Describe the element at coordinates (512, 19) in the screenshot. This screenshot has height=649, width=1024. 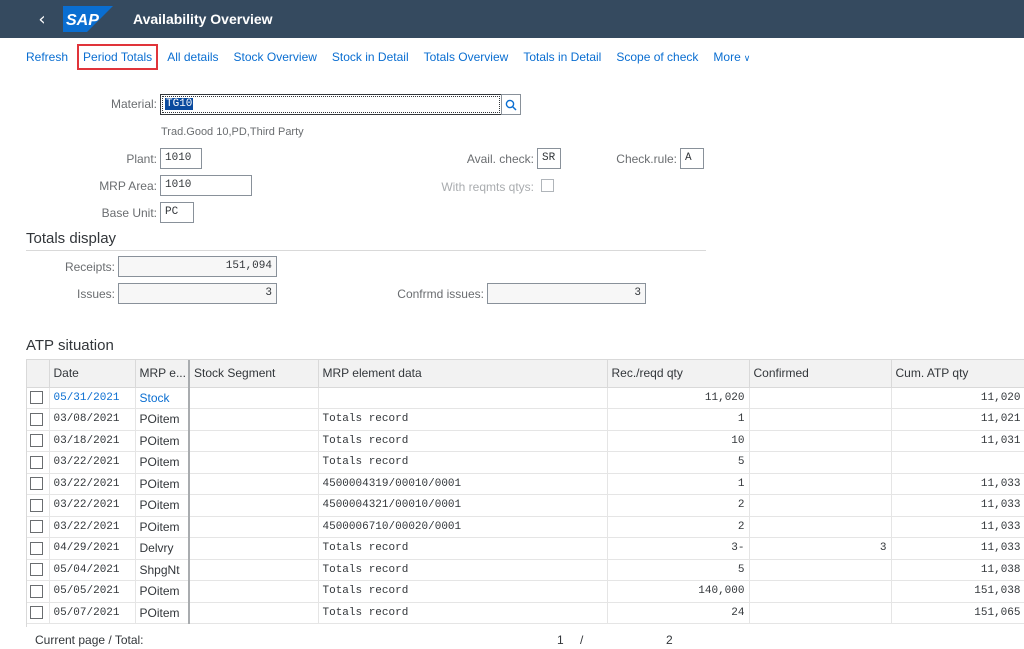
I see `shell-bar: ‹ SAP Availability Overview` at that location.